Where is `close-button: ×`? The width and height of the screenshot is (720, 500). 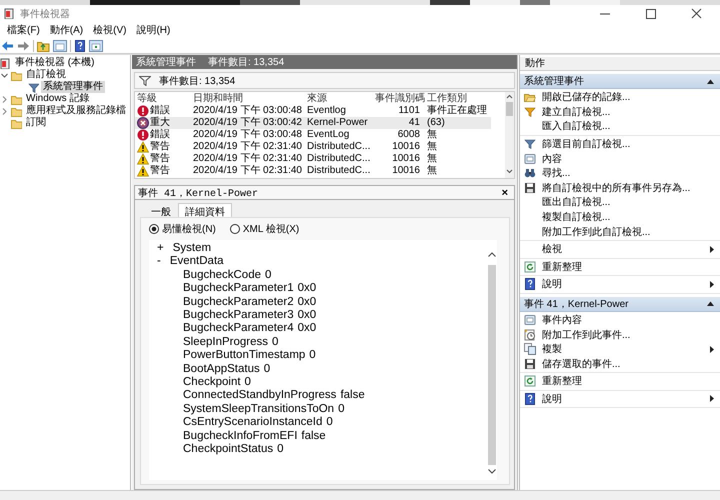
close-button: × is located at coordinates (505, 193).